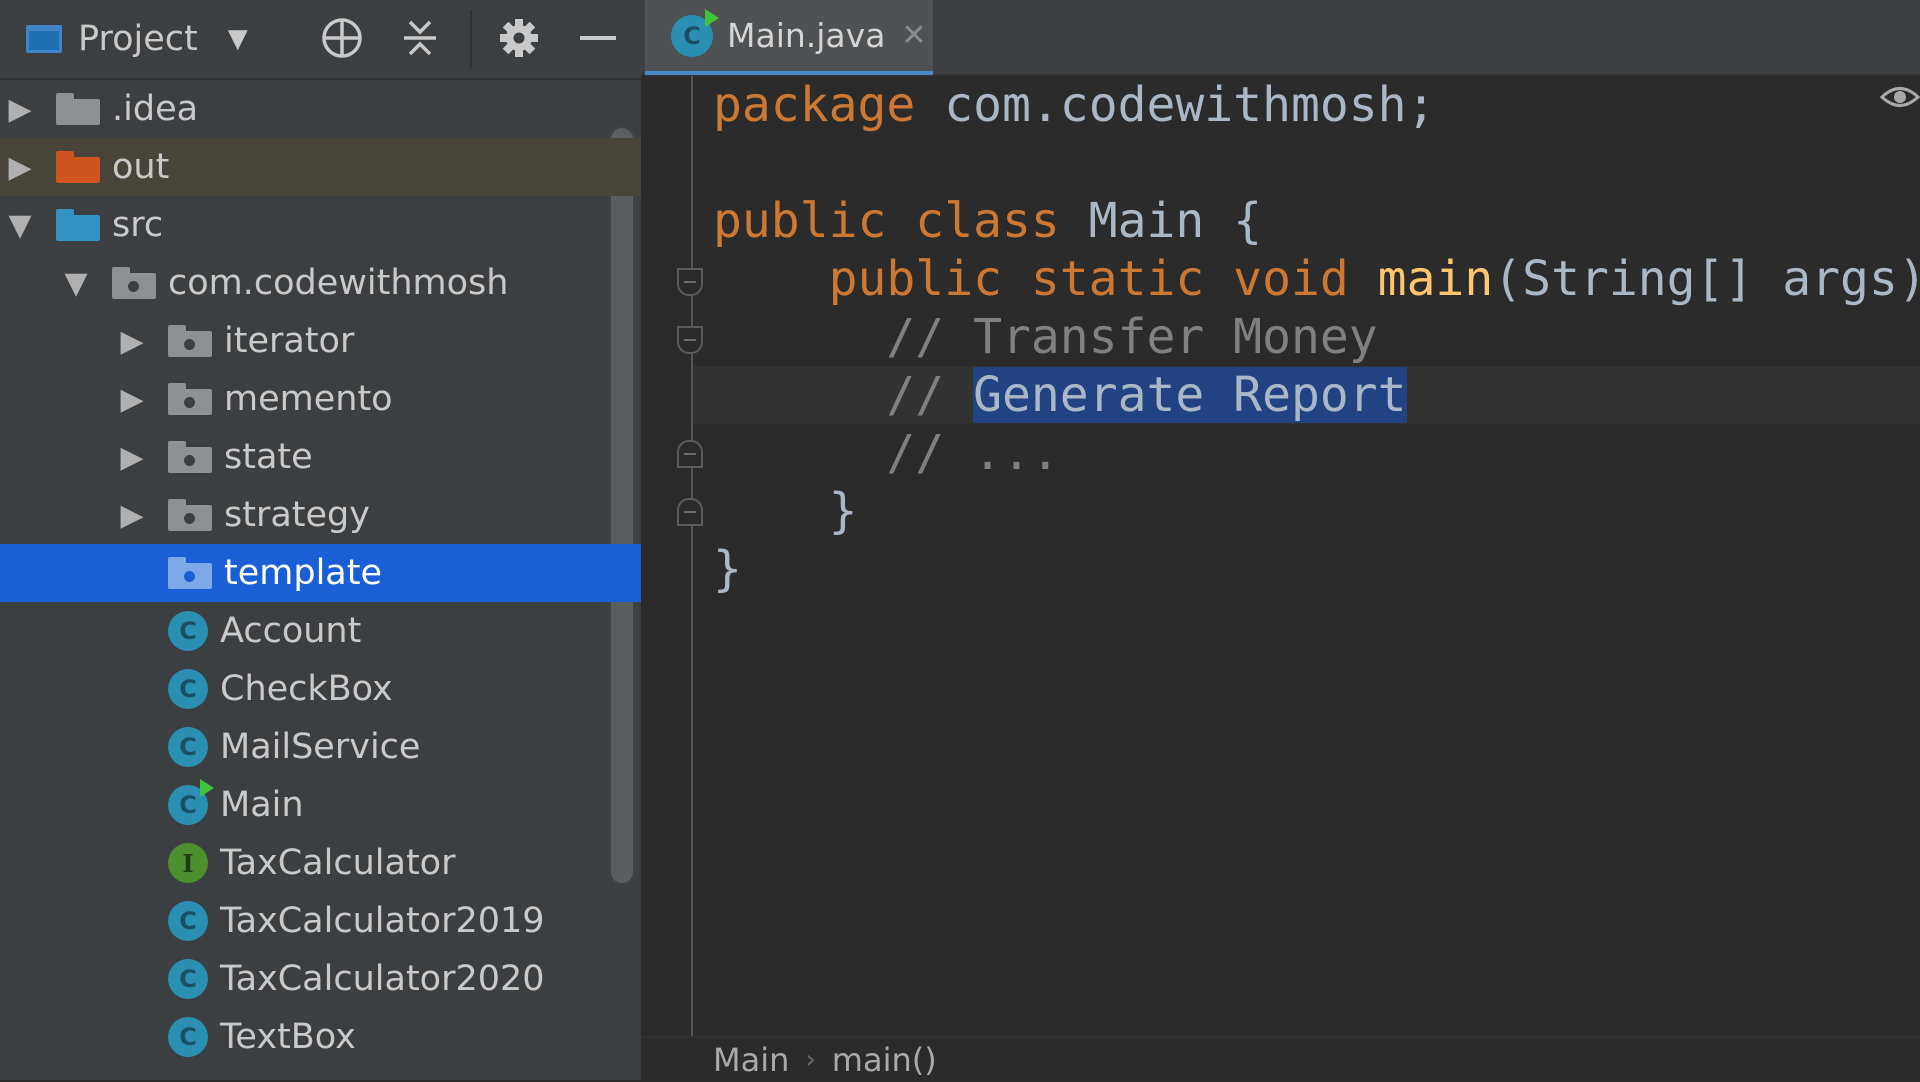  Describe the element at coordinates (1074, 105) in the screenshot. I see `code-line-1: package com.codewithmosh;` at that location.